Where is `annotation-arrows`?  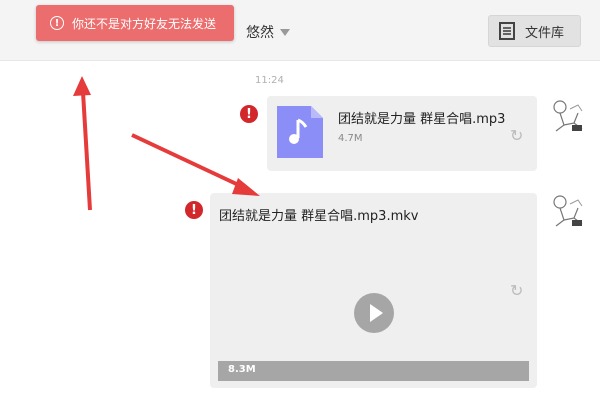 annotation-arrows is located at coordinates (166, 143).